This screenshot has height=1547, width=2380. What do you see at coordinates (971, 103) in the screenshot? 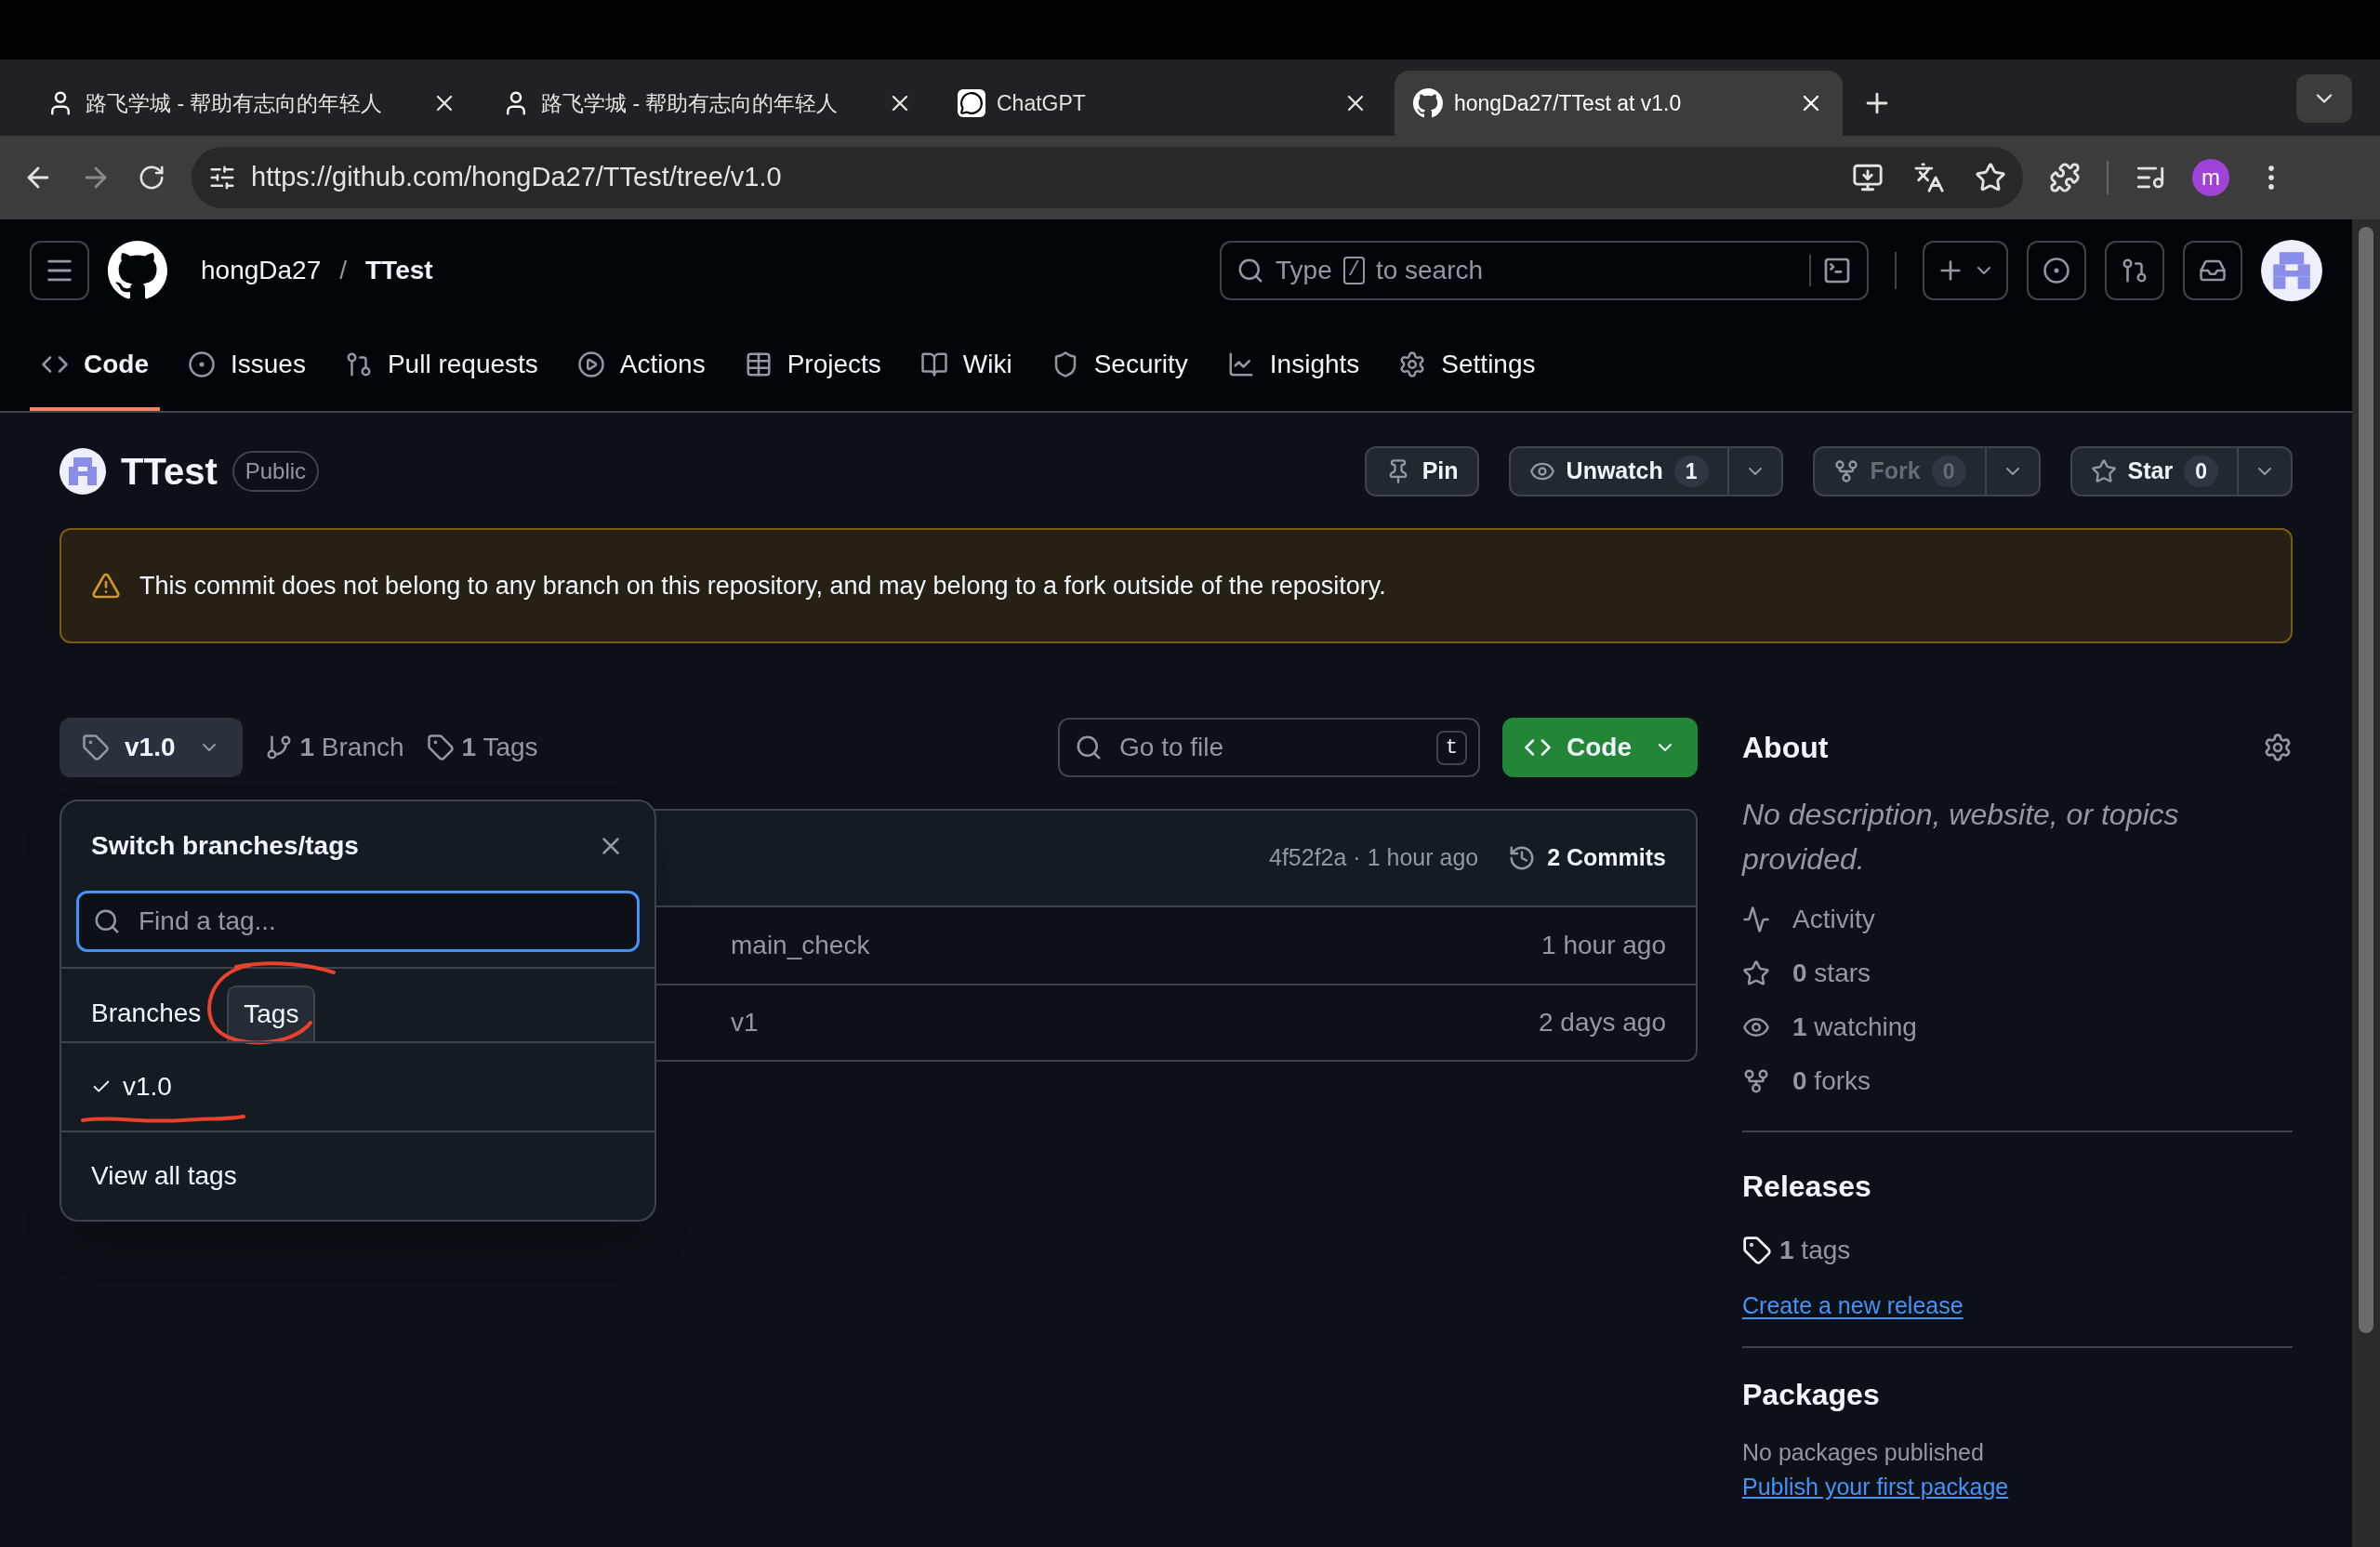
I see `chat-icon` at bounding box center [971, 103].